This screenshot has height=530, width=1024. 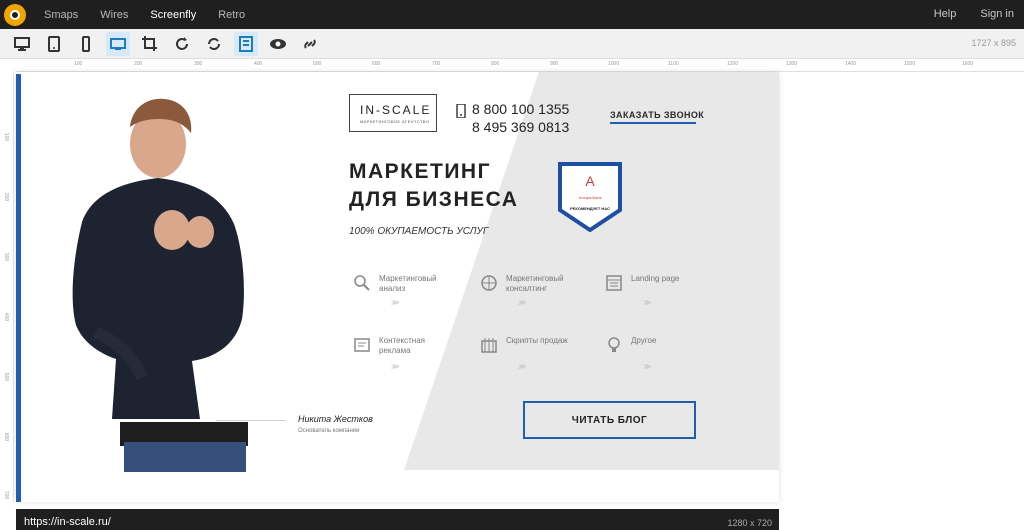 I want to click on phone-number-1: 8 800 100 1355, so click(x=520, y=109).